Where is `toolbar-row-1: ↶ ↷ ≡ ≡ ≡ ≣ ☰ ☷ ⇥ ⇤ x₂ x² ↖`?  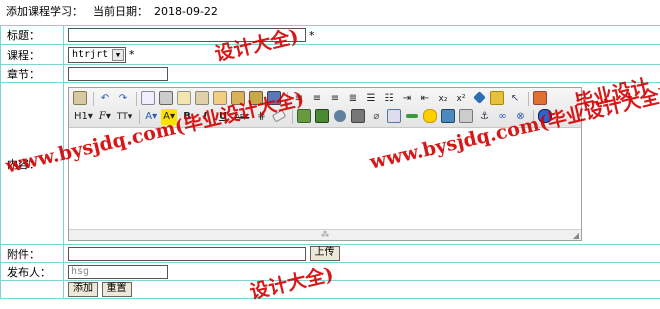
toolbar-row-1: ↶ ↷ ≡ ≡ ≡ ≣ ☰ ☷ ⇥ ⇤ x₂ x² ↖ is located at coordinates (325, 99).